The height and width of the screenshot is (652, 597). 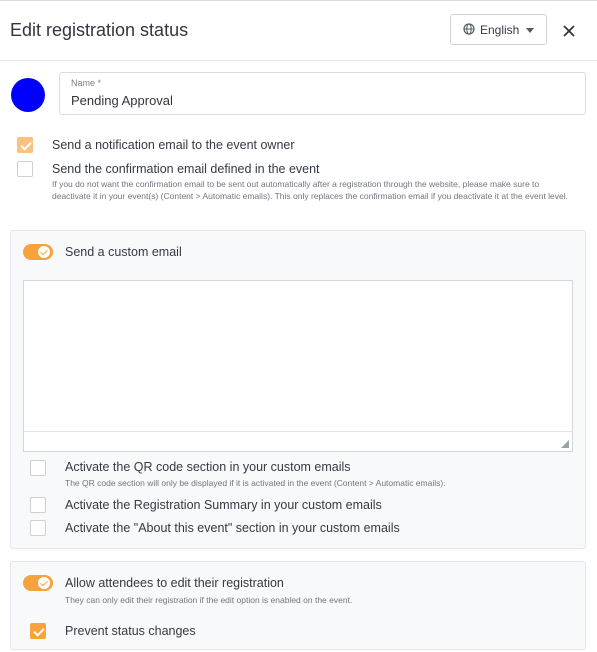 I want to click on custom-email-toggle, so click(x=38, y=252).